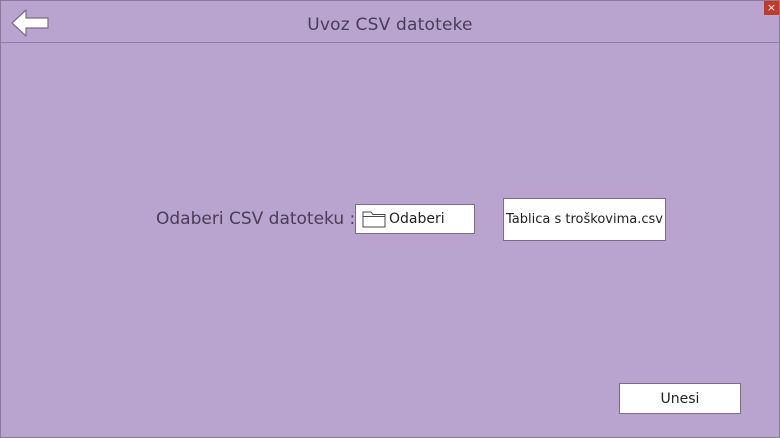 This screenshot has width=780, height=438. I want to click on choose-file-label: Odaberi, so click(417, 219).